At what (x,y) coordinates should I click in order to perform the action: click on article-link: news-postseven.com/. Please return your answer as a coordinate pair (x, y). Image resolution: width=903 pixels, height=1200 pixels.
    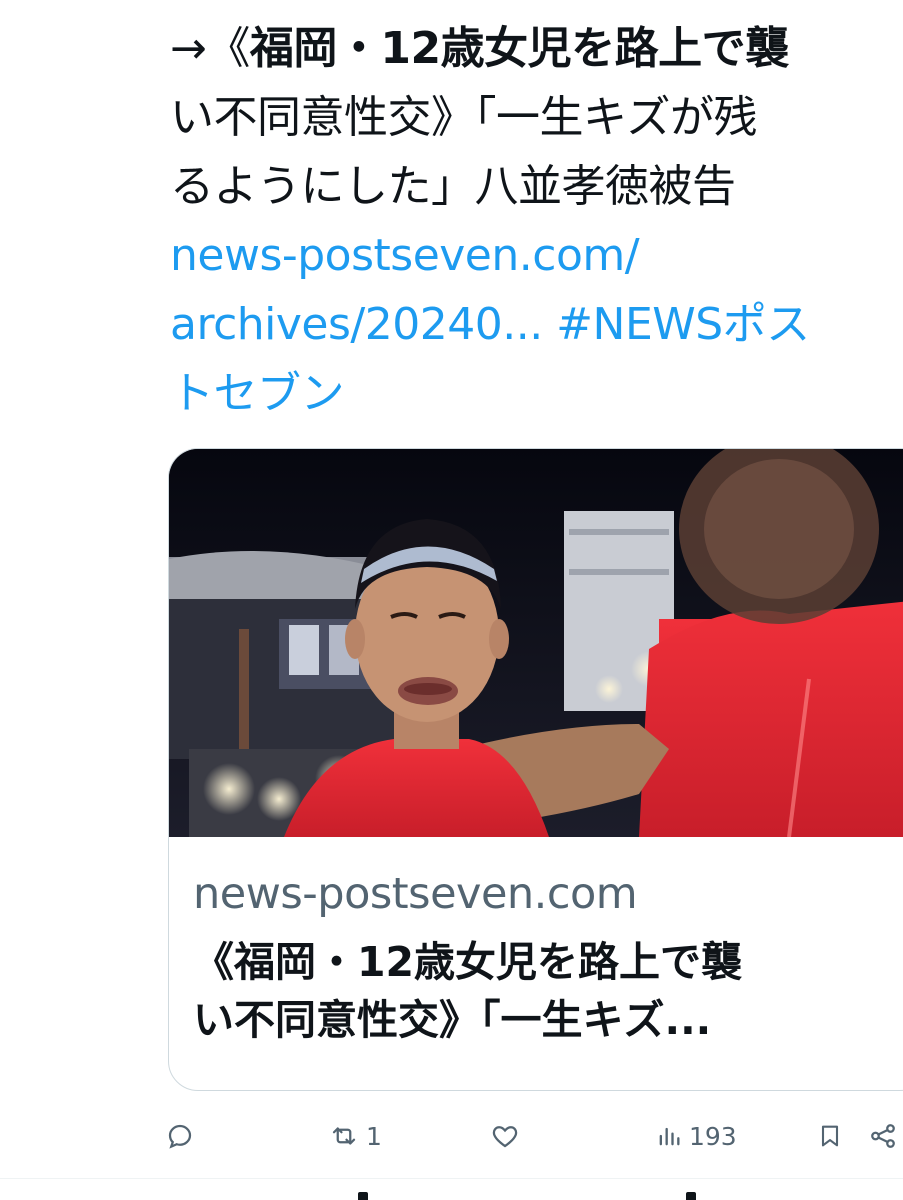
    Looking at the image, I should click on (536, 255).